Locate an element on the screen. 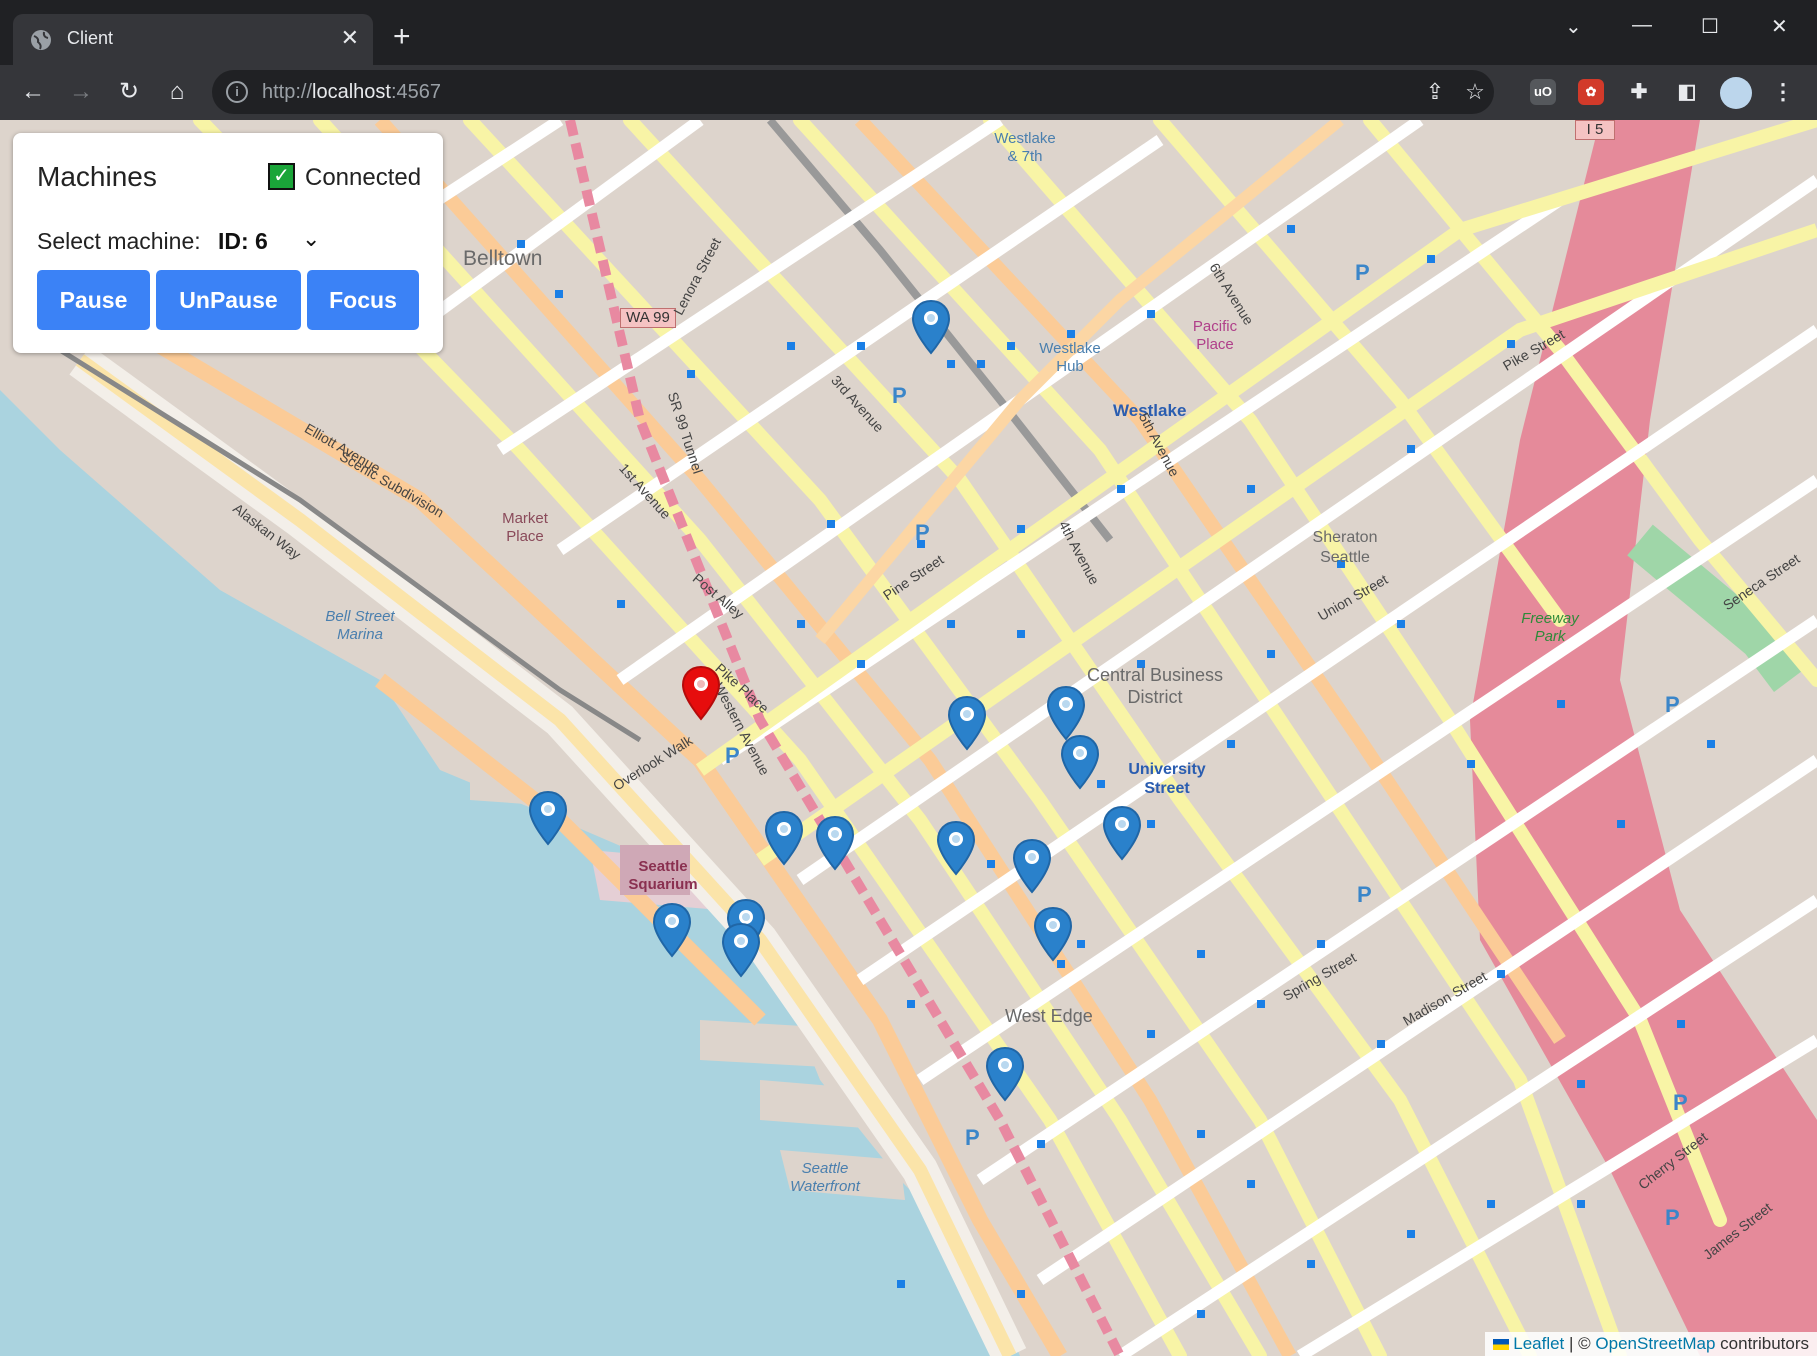 Image resolution: width=1817 pixels, height=1356 pixels. label-freeway-park: Freeway Park is located at coordinates (1550, 627).